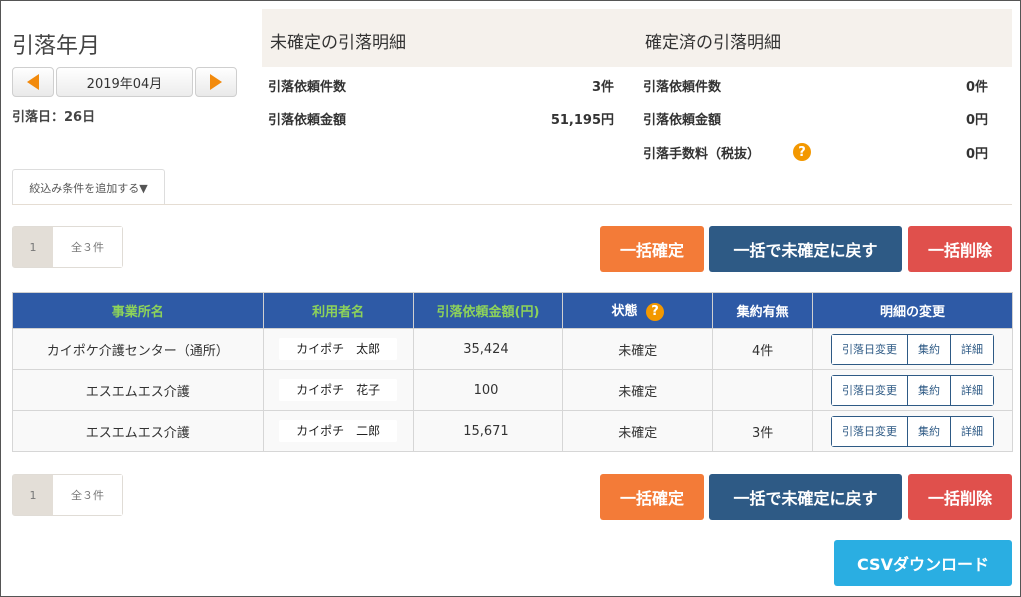 This screenshot has height=597, width=1021. I want to click on table-row: エスエムエス介護 カイポチ 花子 100 未確定 引落日変更 集約 詳細, so click(512, 390).